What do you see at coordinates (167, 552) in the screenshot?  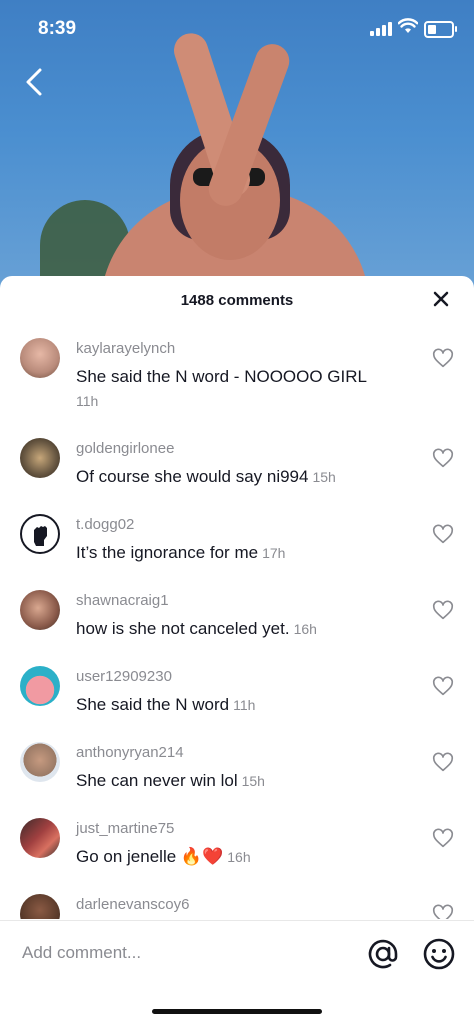 I see `comment-body: It’s the ignorance for me` at bounding box center [167, 552].